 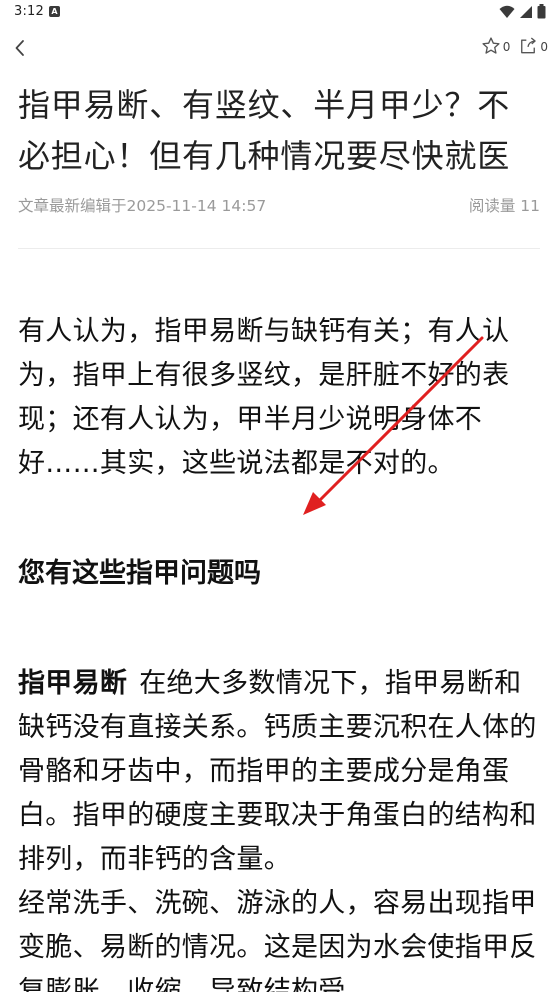 I want to click on status-indicators, so click(x=522, y=11).